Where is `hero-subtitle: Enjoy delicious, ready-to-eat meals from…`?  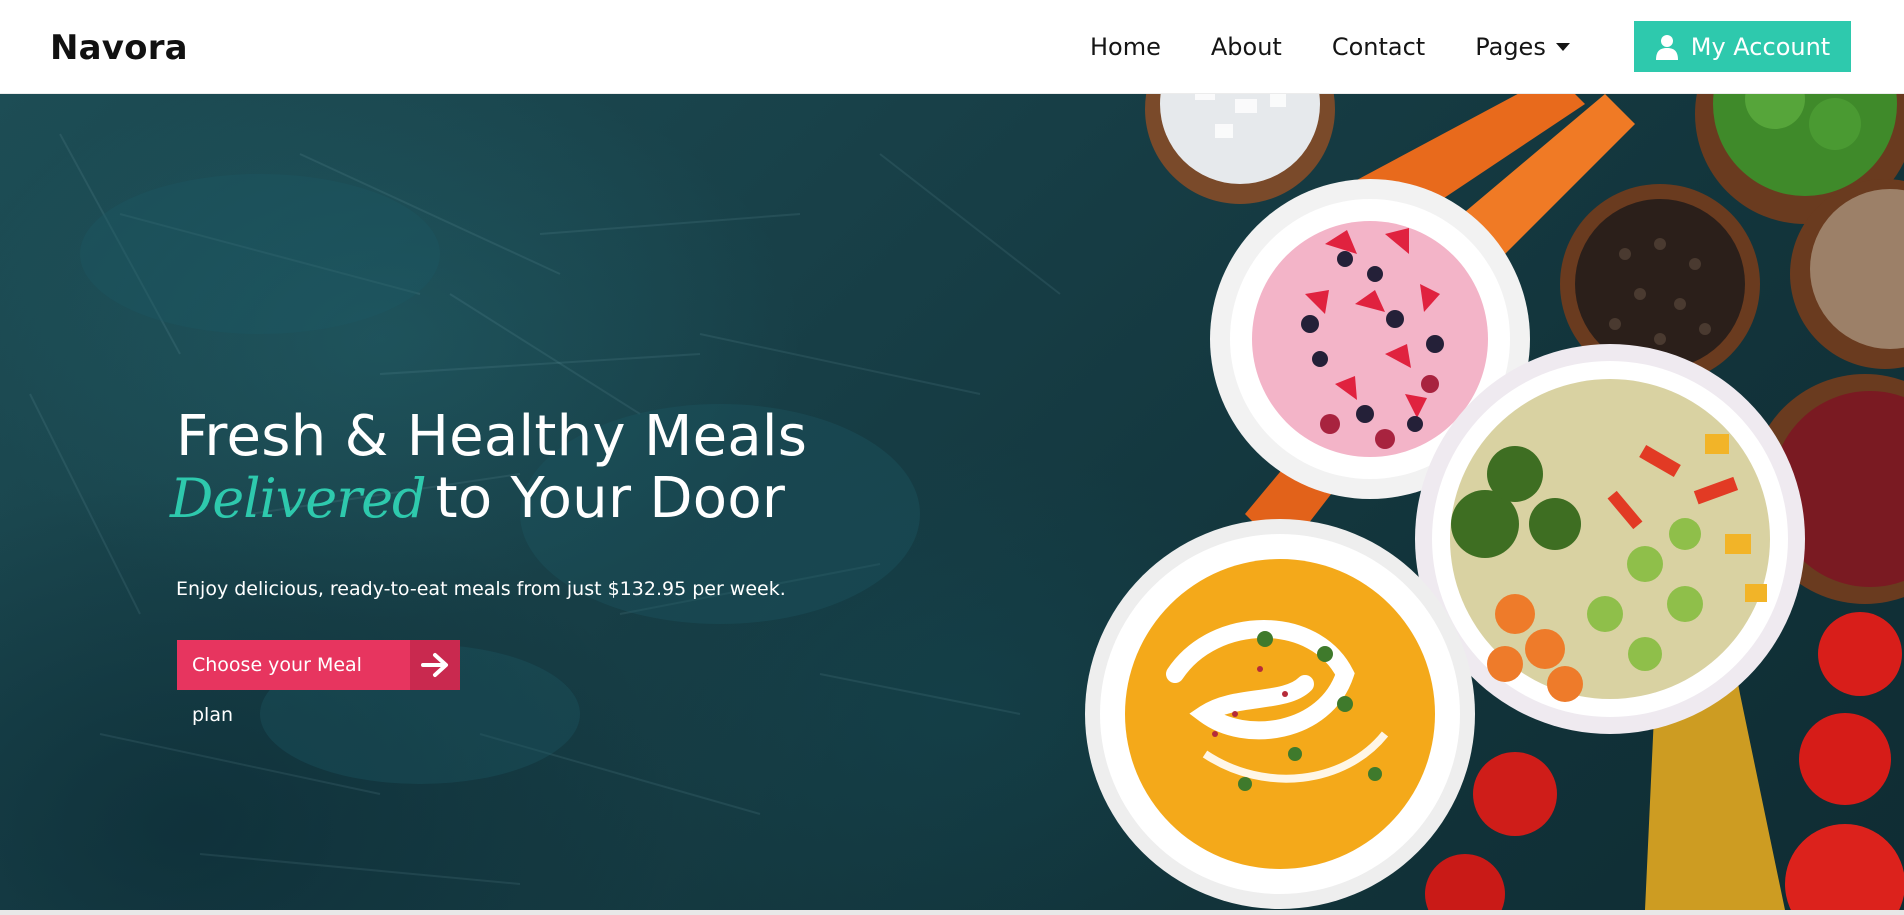
hero-subtitle: Enjoy delicious, ready-to-eat meals from… is located at coordinates (481, 589).